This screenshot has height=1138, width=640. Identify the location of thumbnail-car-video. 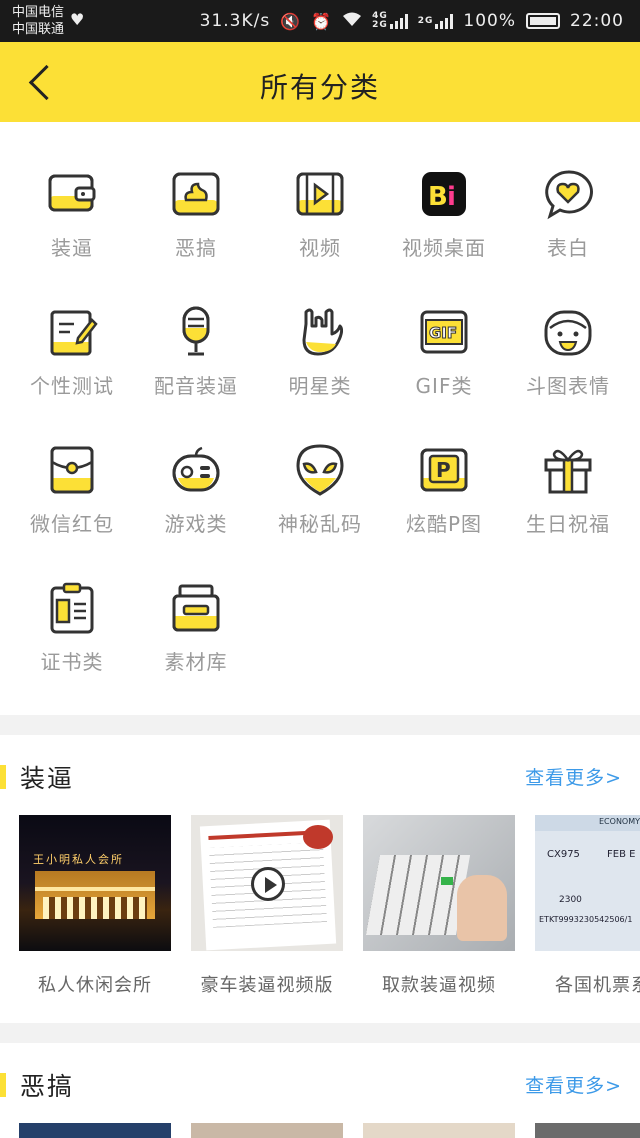
(267, 883).